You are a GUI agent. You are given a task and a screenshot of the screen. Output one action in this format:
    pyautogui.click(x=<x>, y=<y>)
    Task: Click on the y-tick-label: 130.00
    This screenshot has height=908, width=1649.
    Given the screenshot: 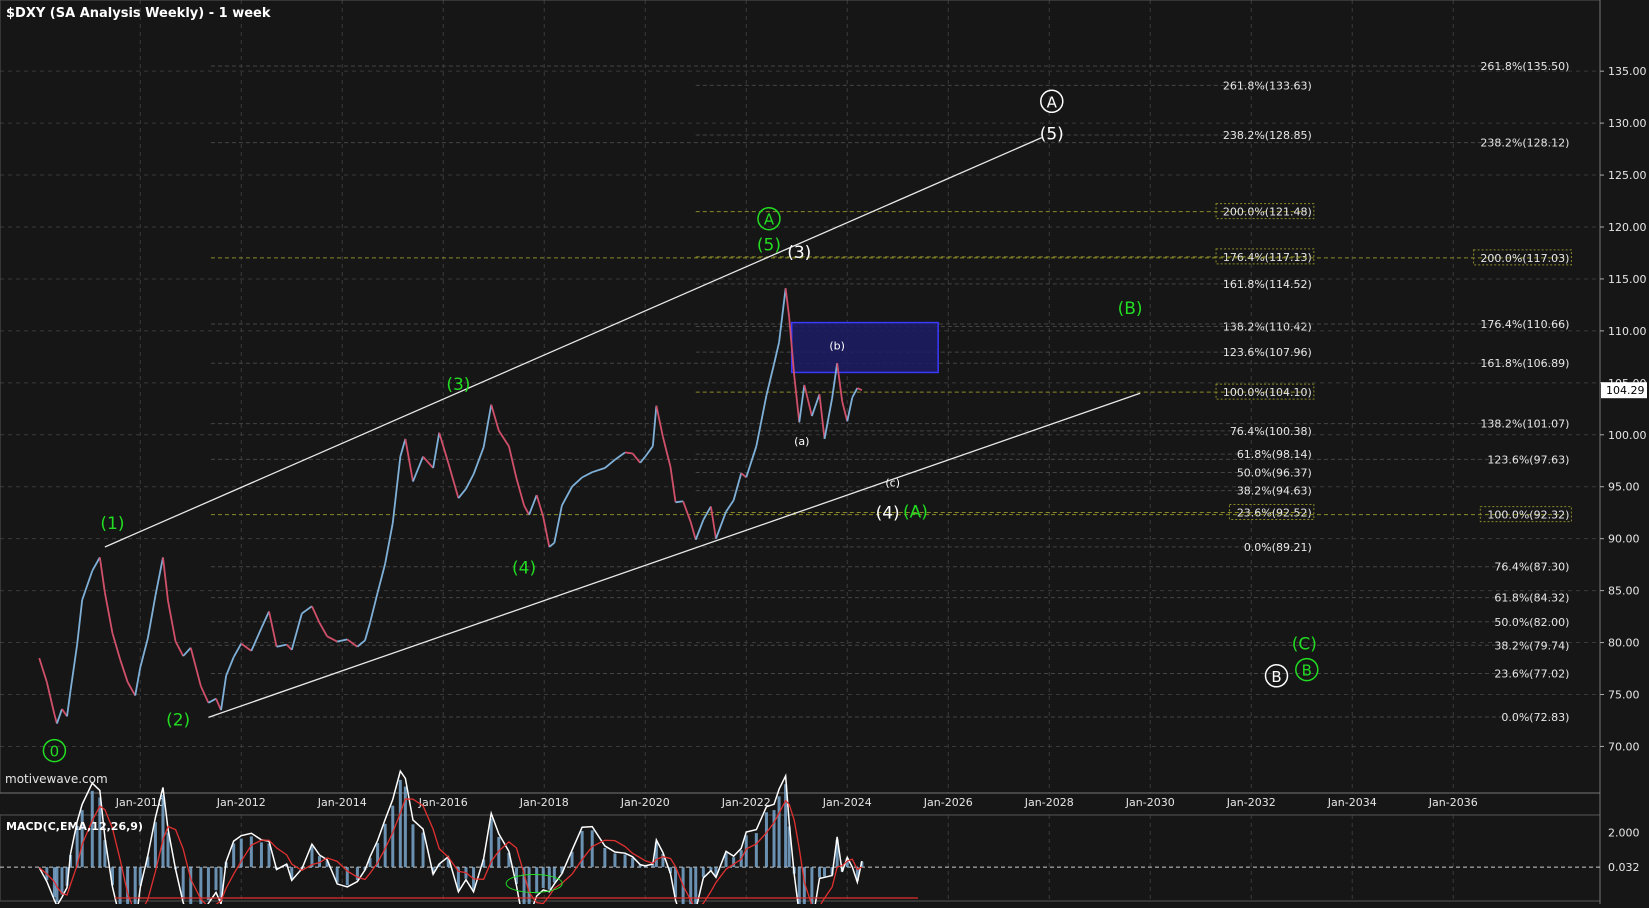 What is the action you would take?
    pyautogui.click(x=1627, y=123)
    